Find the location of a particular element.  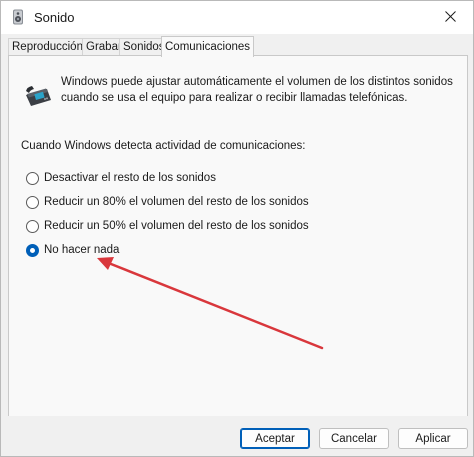

option-label: No hacer nada is located at coordinates (82, 250).